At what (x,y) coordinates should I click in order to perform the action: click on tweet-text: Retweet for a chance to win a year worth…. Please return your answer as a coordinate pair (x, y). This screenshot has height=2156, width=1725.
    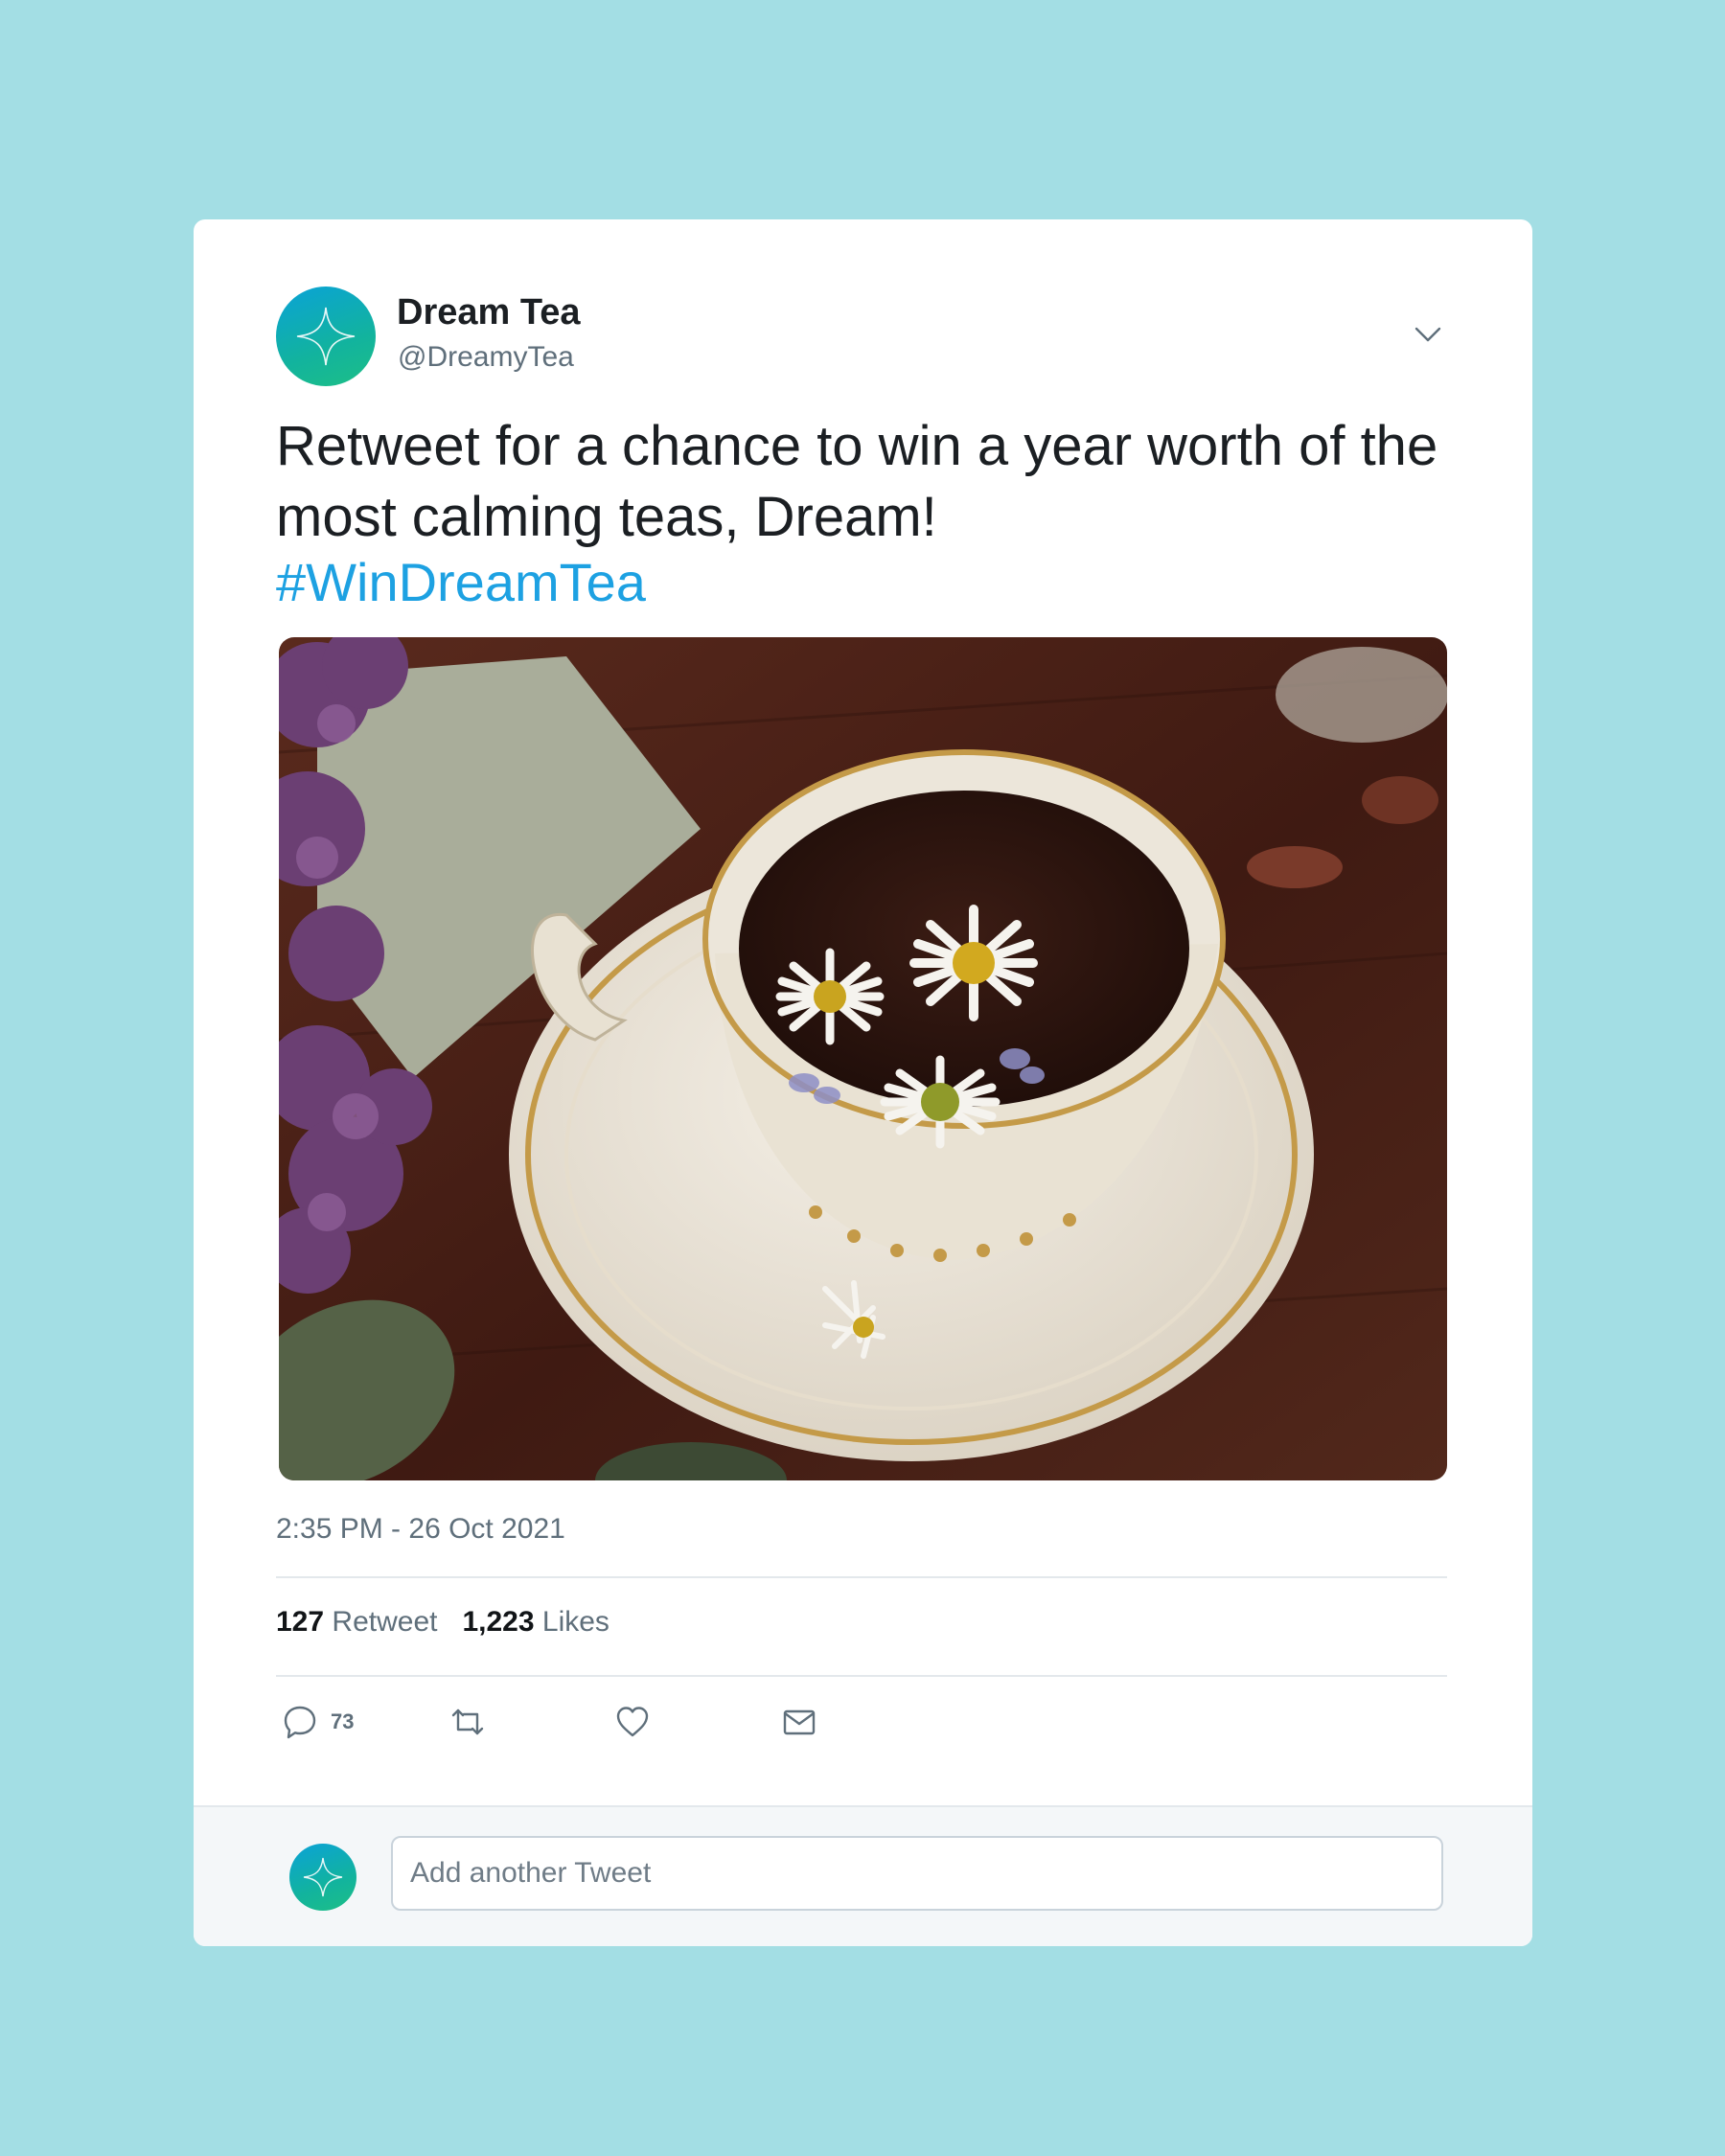
    Looking at the image, I should click on (857, 481).